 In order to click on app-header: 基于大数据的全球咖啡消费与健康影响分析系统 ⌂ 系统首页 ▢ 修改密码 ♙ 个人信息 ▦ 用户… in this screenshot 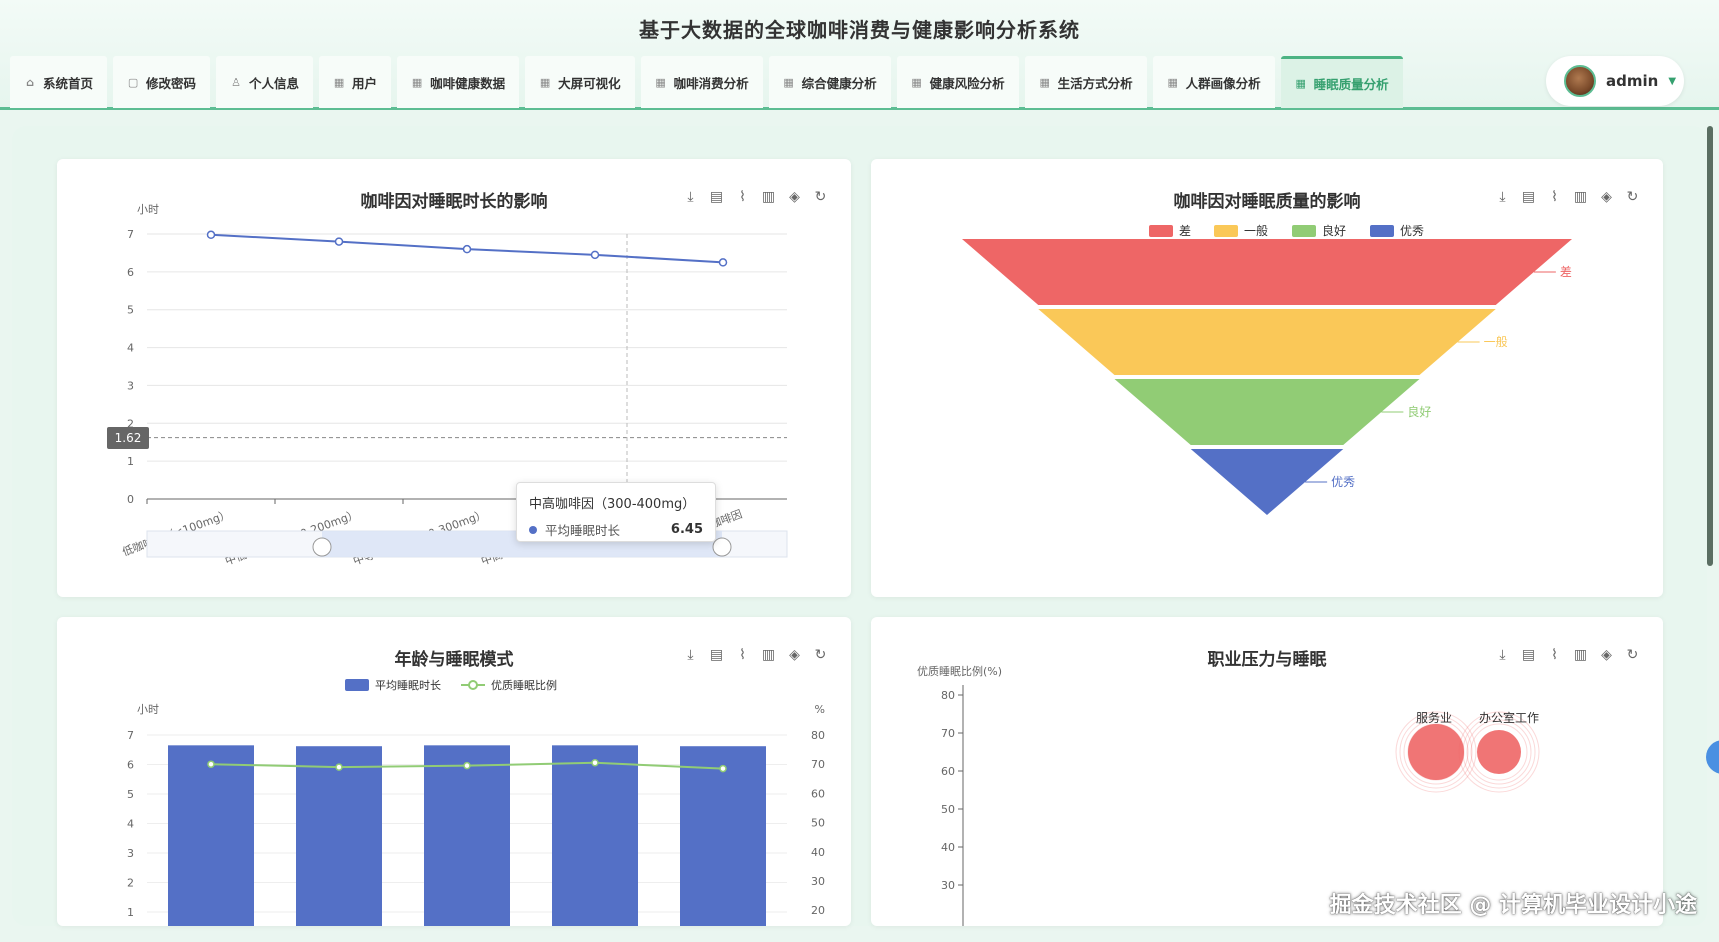, I will do `click(859, 55)`.